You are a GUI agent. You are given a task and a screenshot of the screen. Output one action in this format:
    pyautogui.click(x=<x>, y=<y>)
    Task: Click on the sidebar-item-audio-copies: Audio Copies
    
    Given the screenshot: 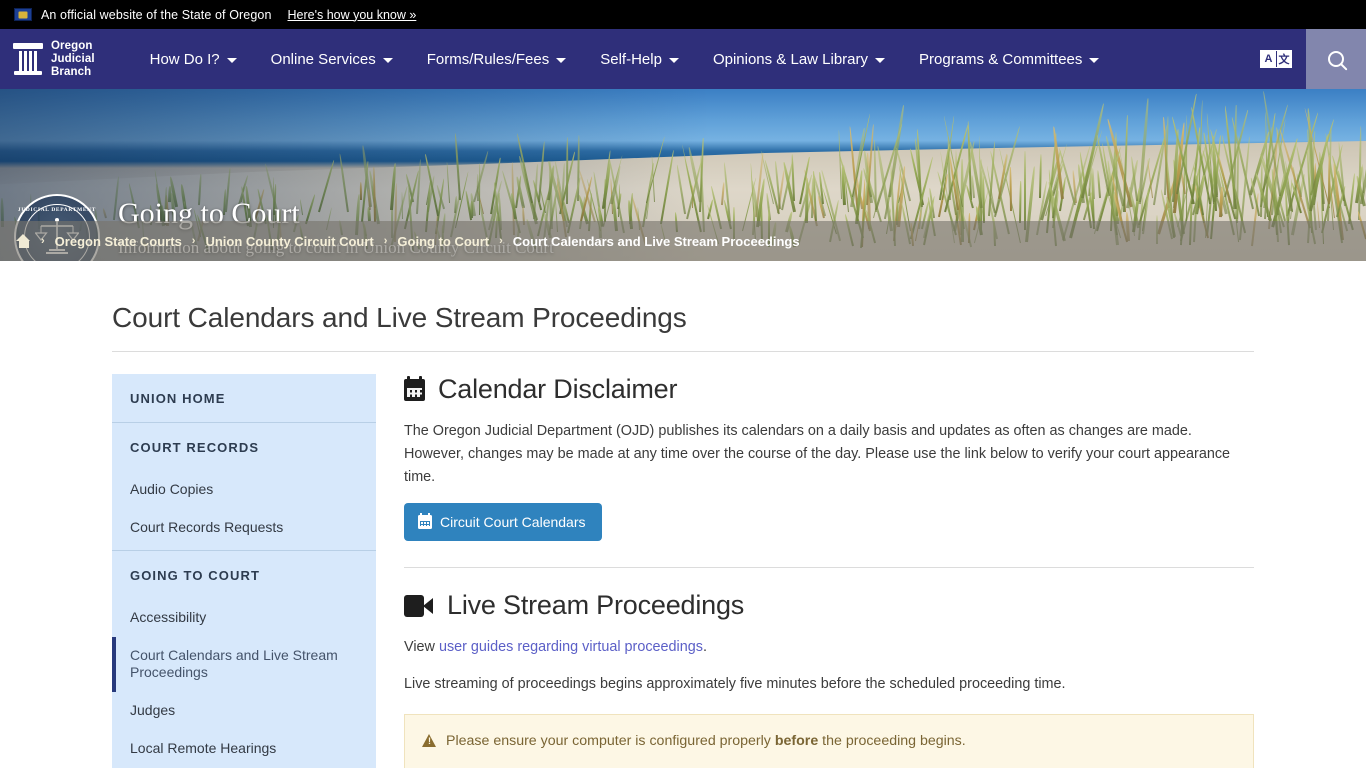 What is the action you would take?
    pyautogui.click(x=244, y=490)
    